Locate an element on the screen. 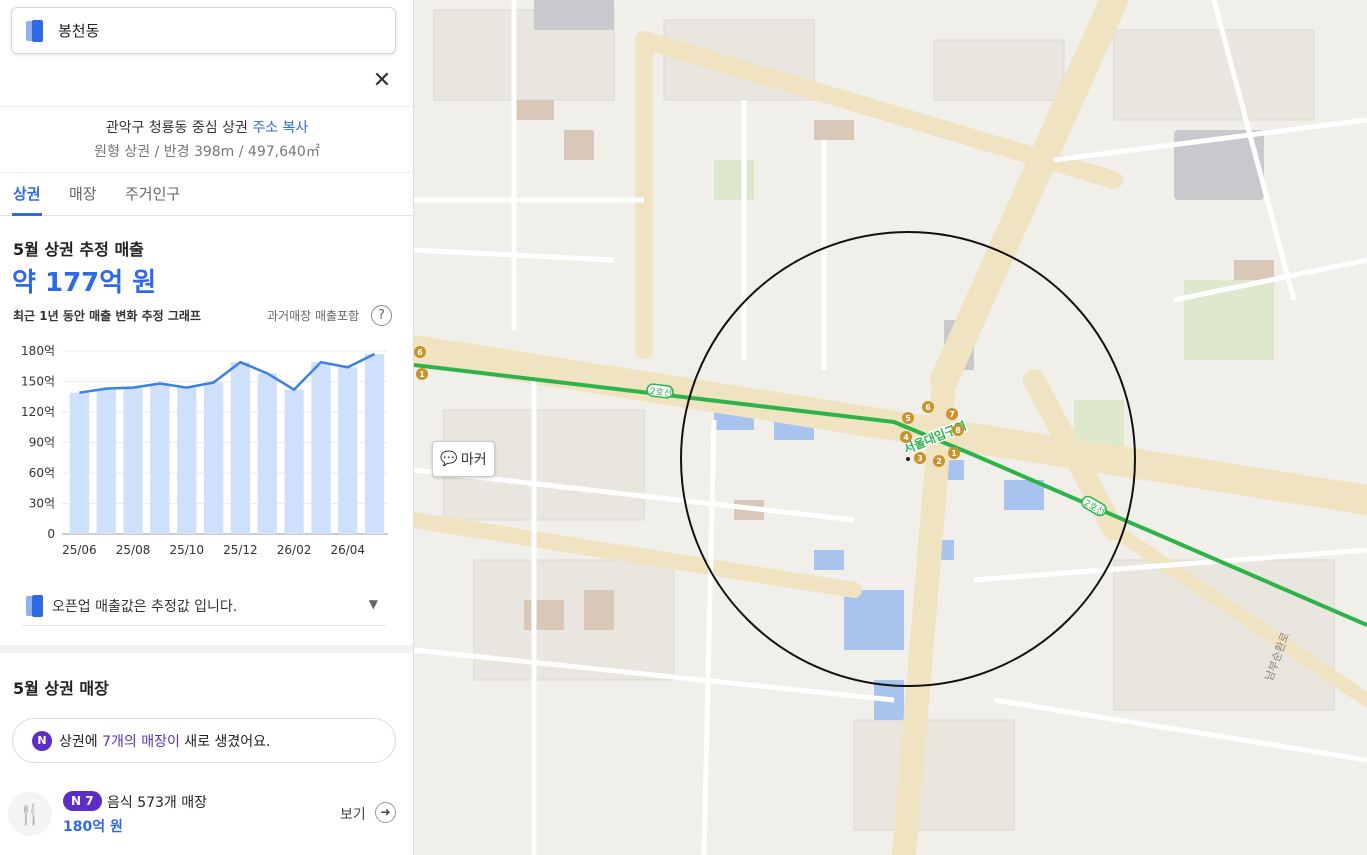 Image resolution: width=1367 pixels, height=855 pixels. new-stores-suffix: 새로 생겼어요. is located at coordinates (225, 741).